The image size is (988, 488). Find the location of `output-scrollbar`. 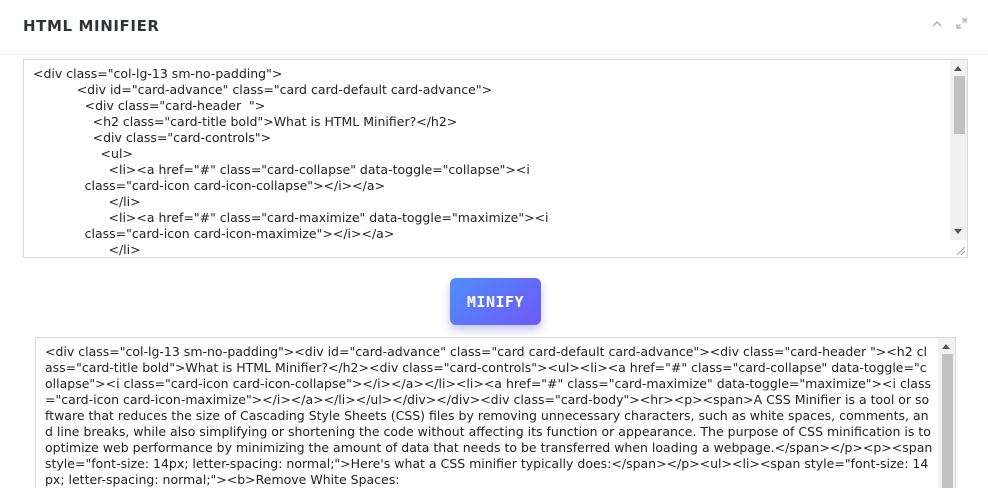

output-scrollbar is located at coordinates (946, 413).